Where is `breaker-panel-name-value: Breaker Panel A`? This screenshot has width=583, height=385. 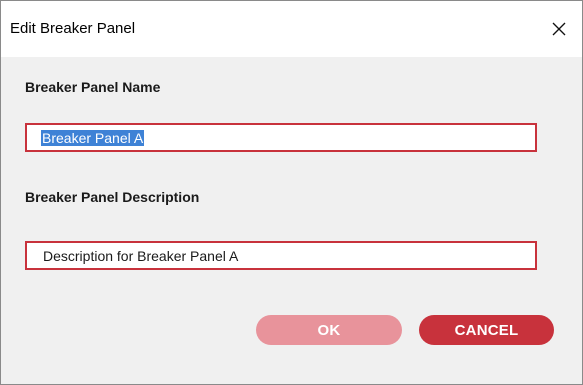 breaker-panel-name-value: Breaker Panel A is located at coordinates (93, 138).